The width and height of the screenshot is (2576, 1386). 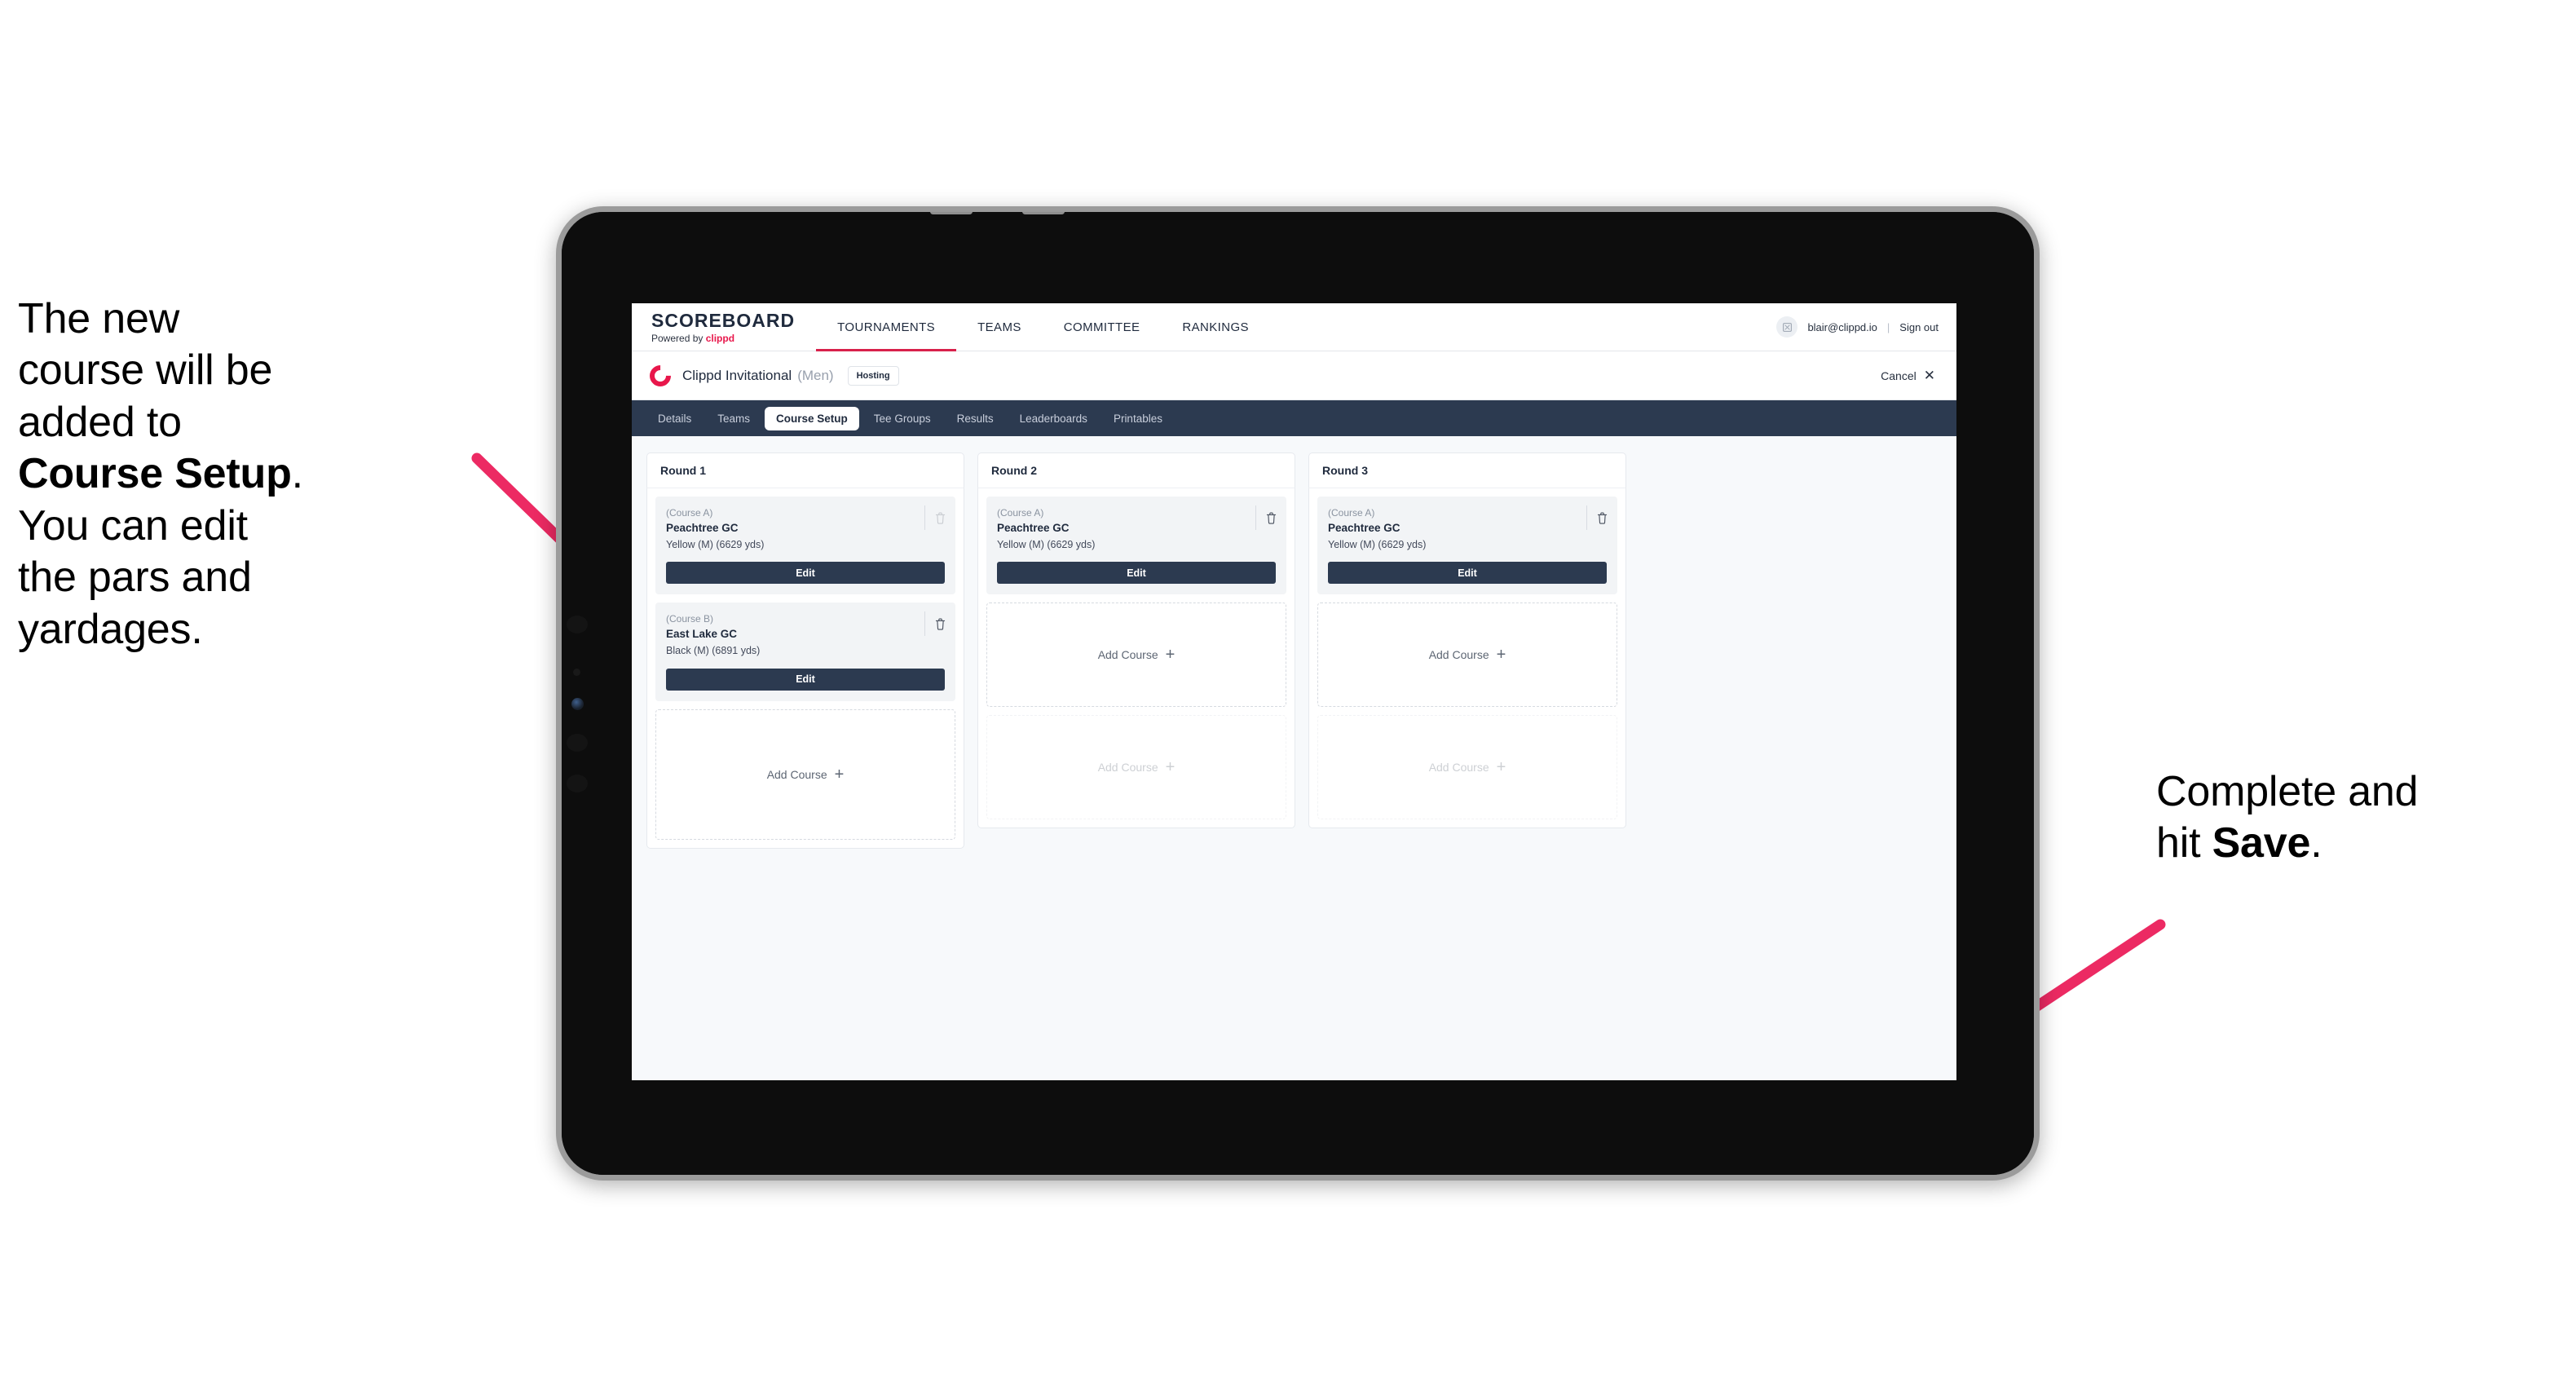 I want to click on add-course-button-r3-1: Add Course +, so click(x=1467, y=656).